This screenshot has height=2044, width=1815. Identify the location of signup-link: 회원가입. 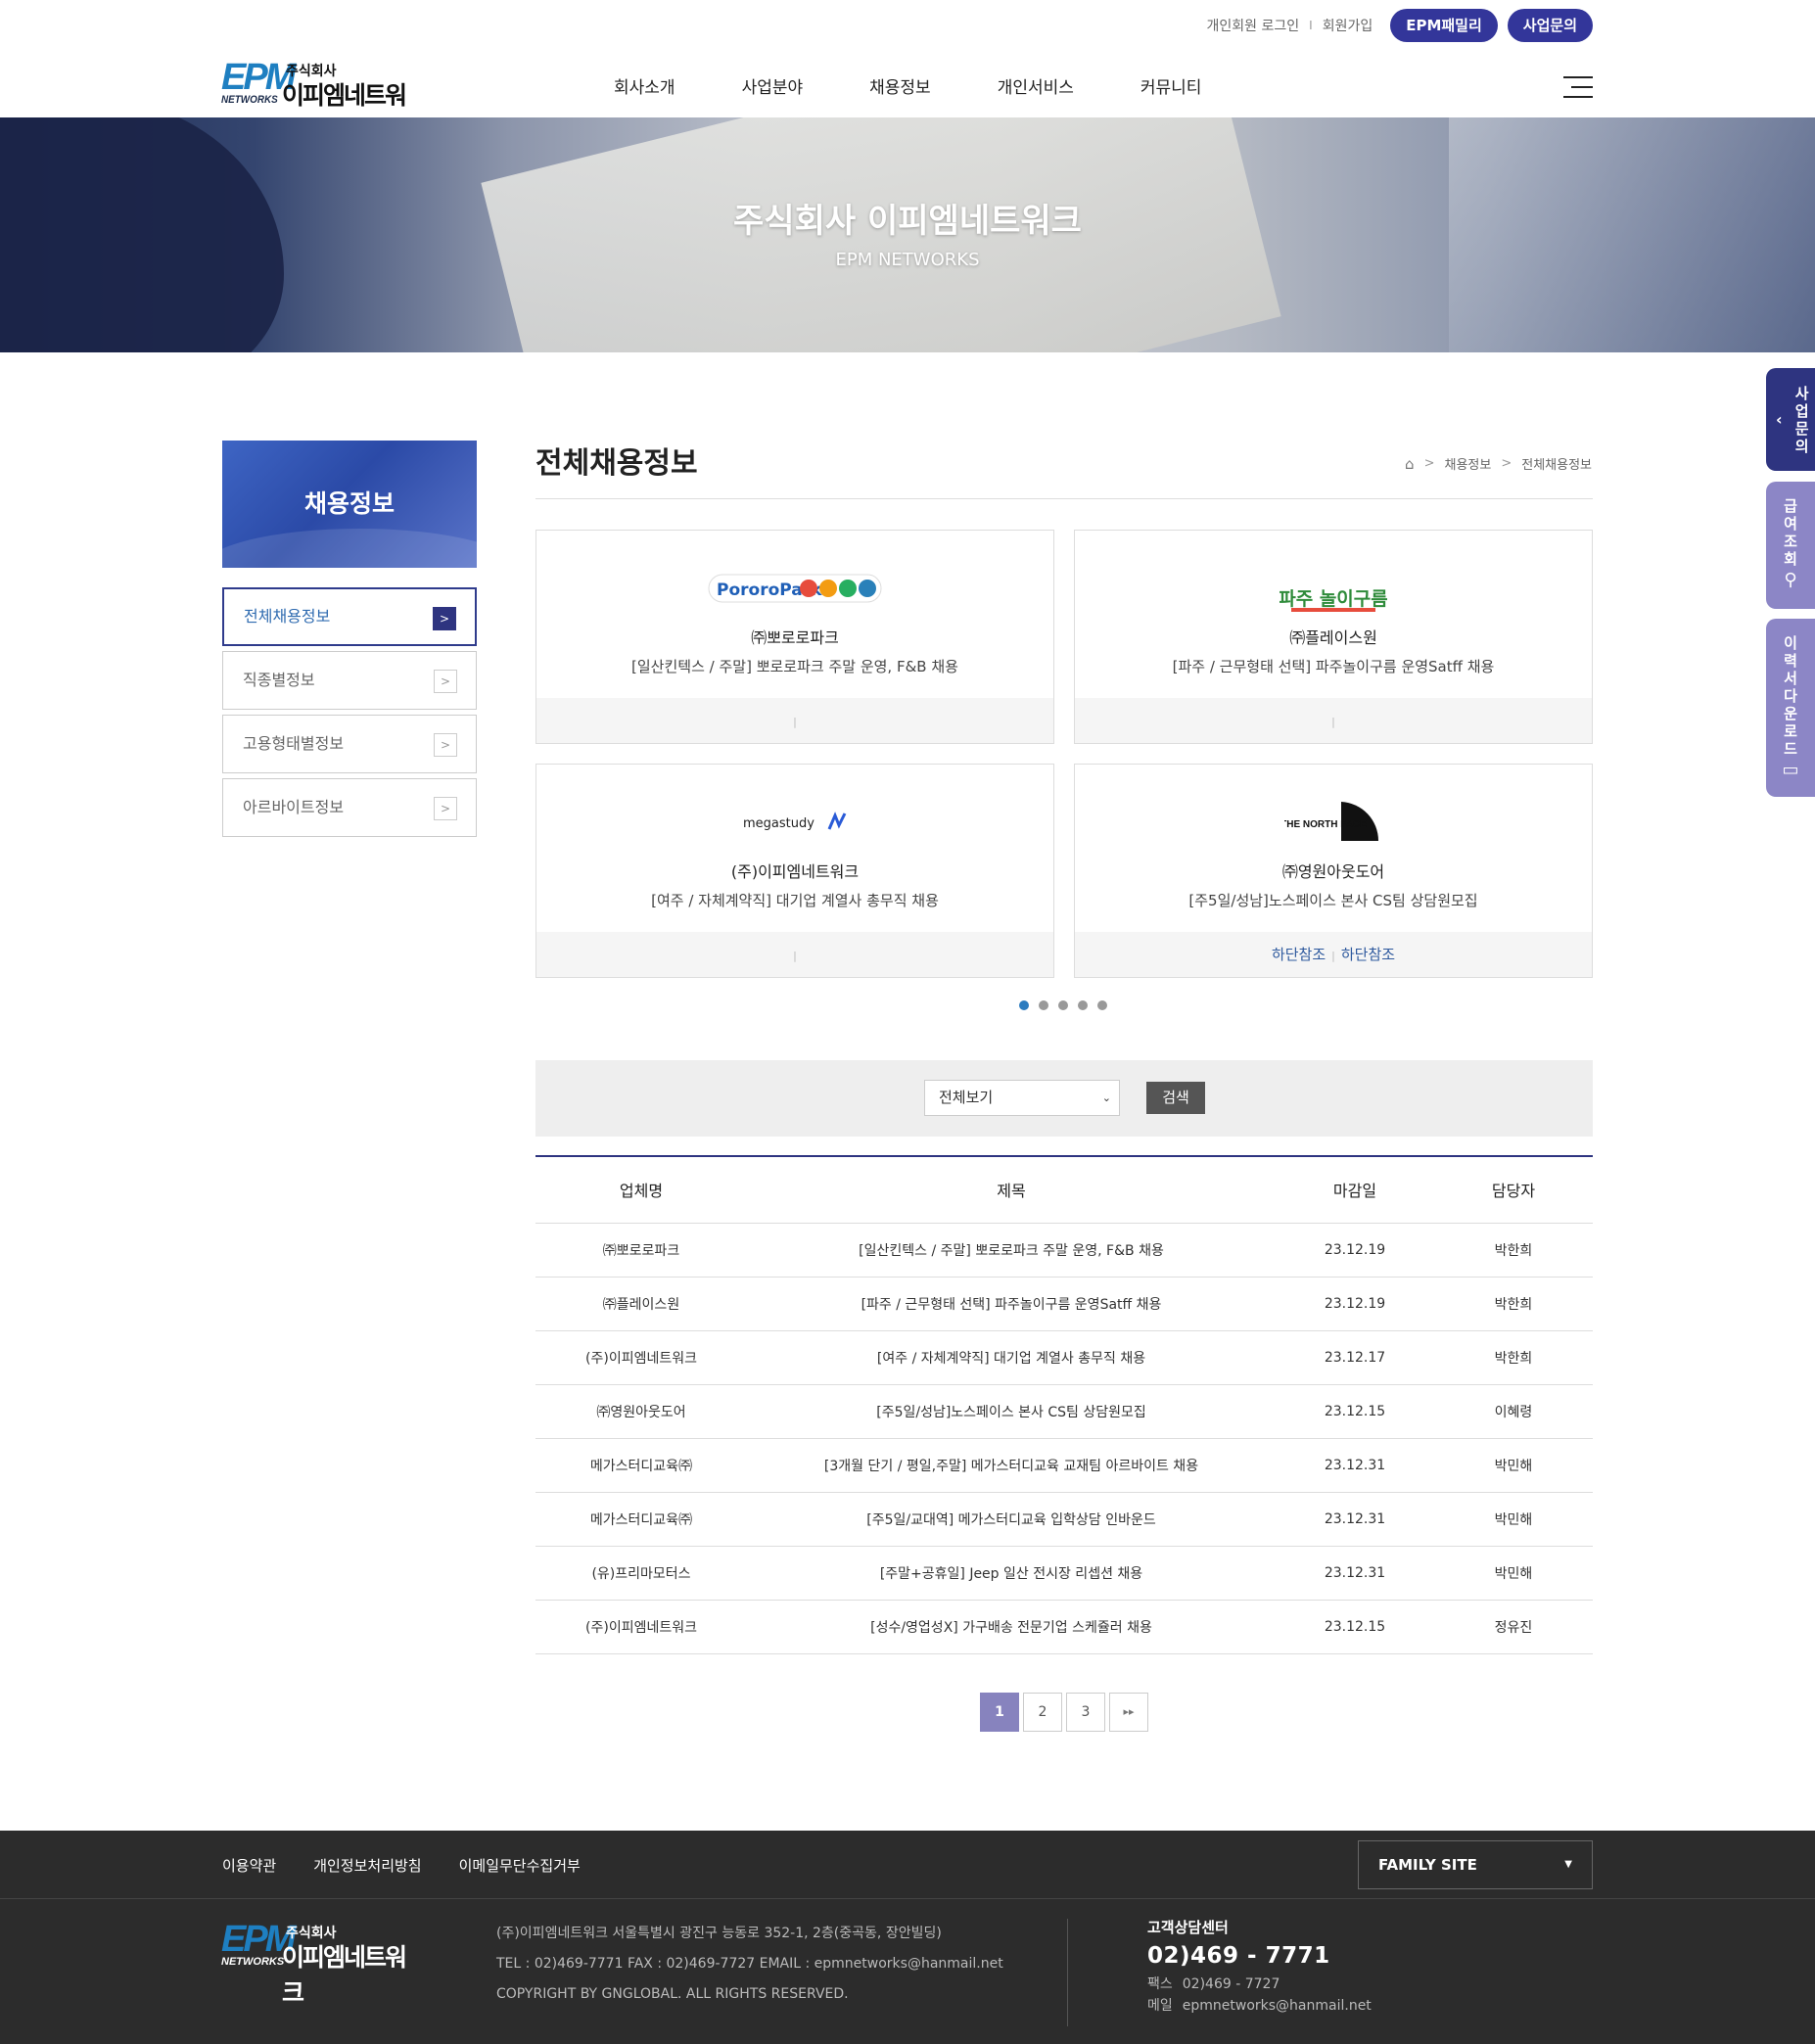
(1348, 26).